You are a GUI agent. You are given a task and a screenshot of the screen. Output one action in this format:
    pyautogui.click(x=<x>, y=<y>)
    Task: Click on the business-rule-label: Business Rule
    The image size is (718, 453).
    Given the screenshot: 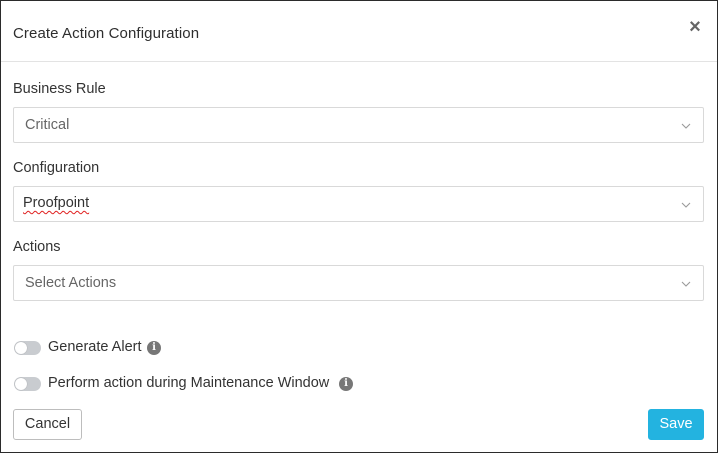 What is the action you would take?
    pyautogui.click(x=59, y=89)
    